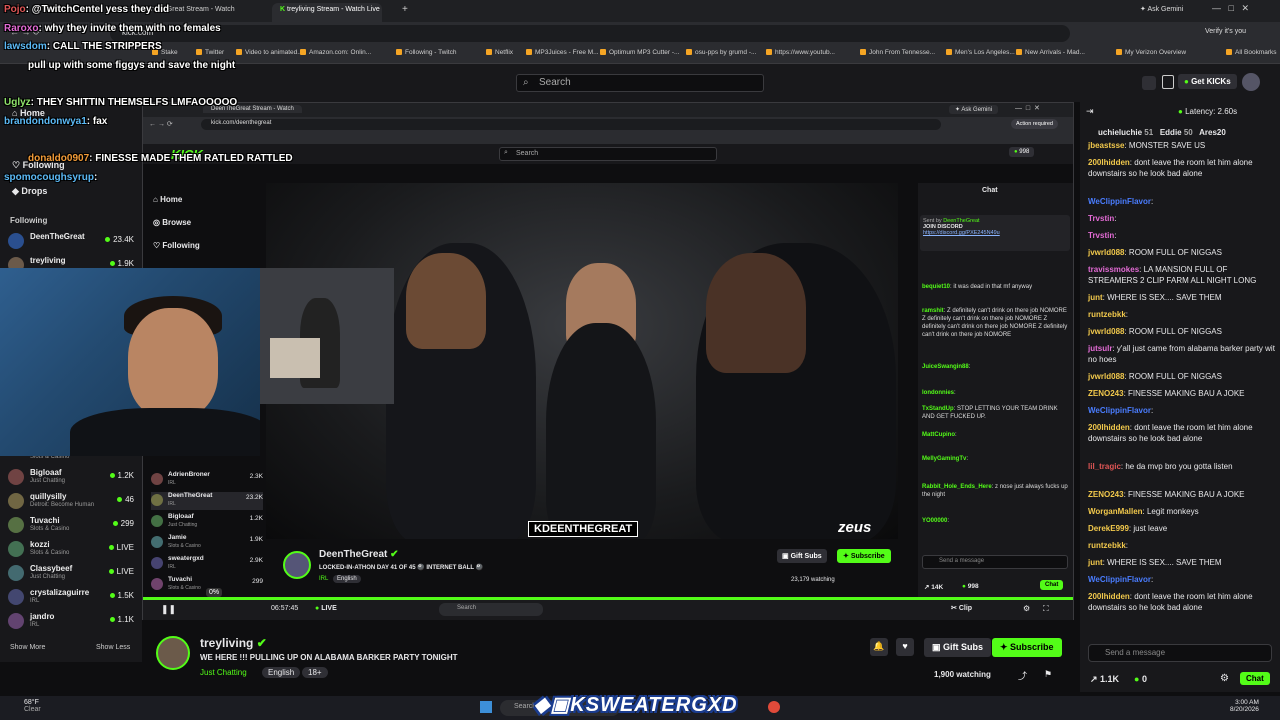  What do you see at coordinates (933, 311) in the screenshot?
I see `chat-username: ramshit` at bounding box center [933, 311].